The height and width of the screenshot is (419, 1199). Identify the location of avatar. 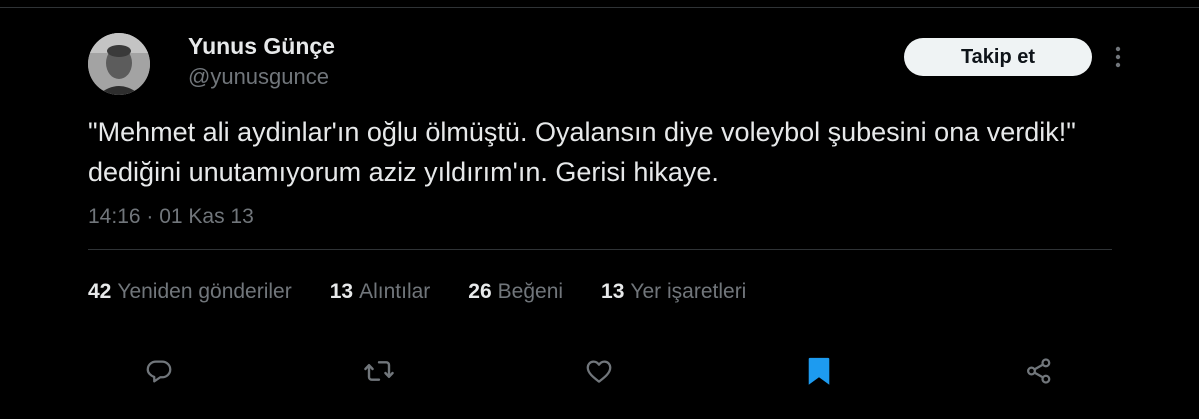
(119, 64).